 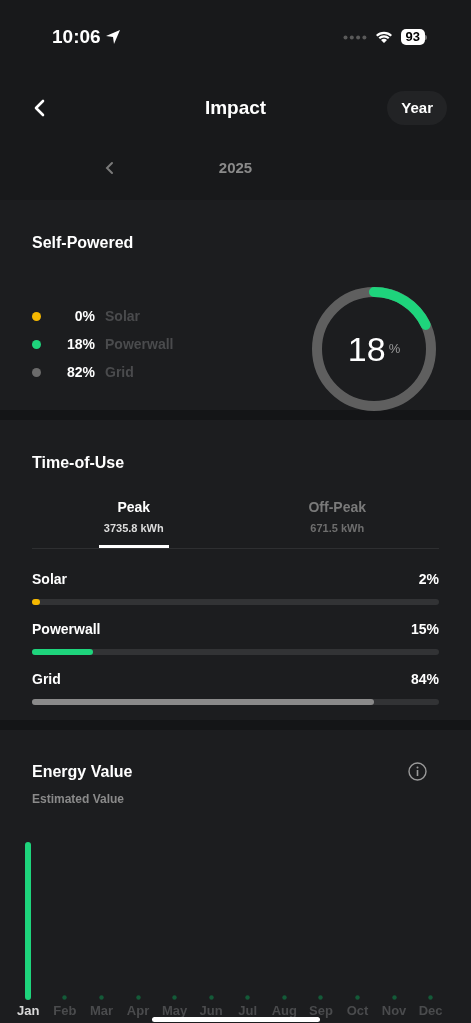 What do you see at coordinates (46, 679) in the screenshot?
I see `source-label: Grid` at bounding box center [46, 679].